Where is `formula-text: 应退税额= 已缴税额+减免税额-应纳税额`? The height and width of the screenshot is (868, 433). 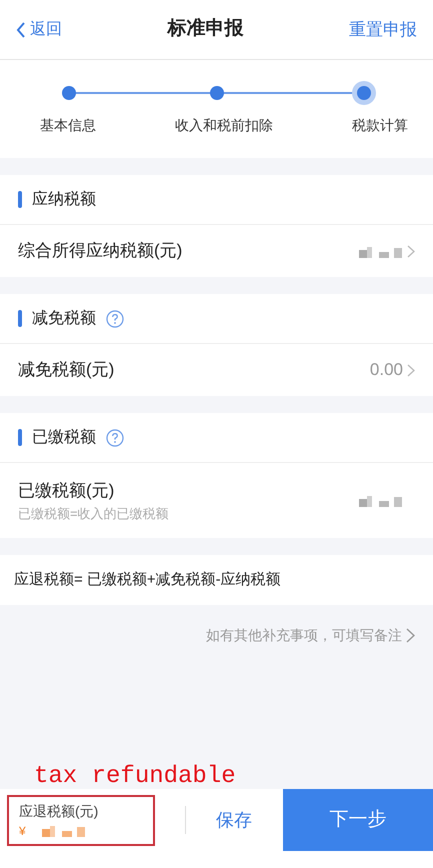
formula-text: 应退税额= 已缴税额+减免税额-应纳税额 is located at coordinates (147, 580).